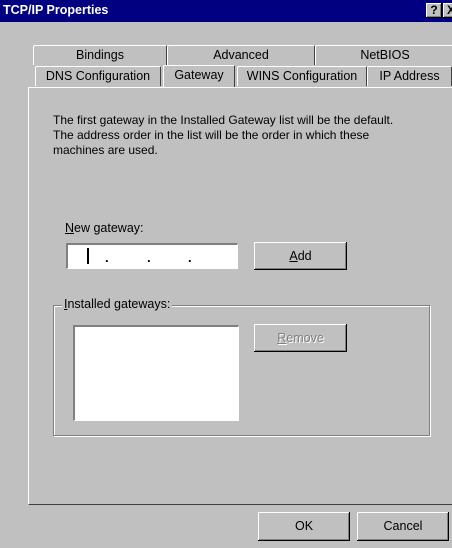 The image size is (452, 548). I want to click on close-button: X, so click(447, 10).